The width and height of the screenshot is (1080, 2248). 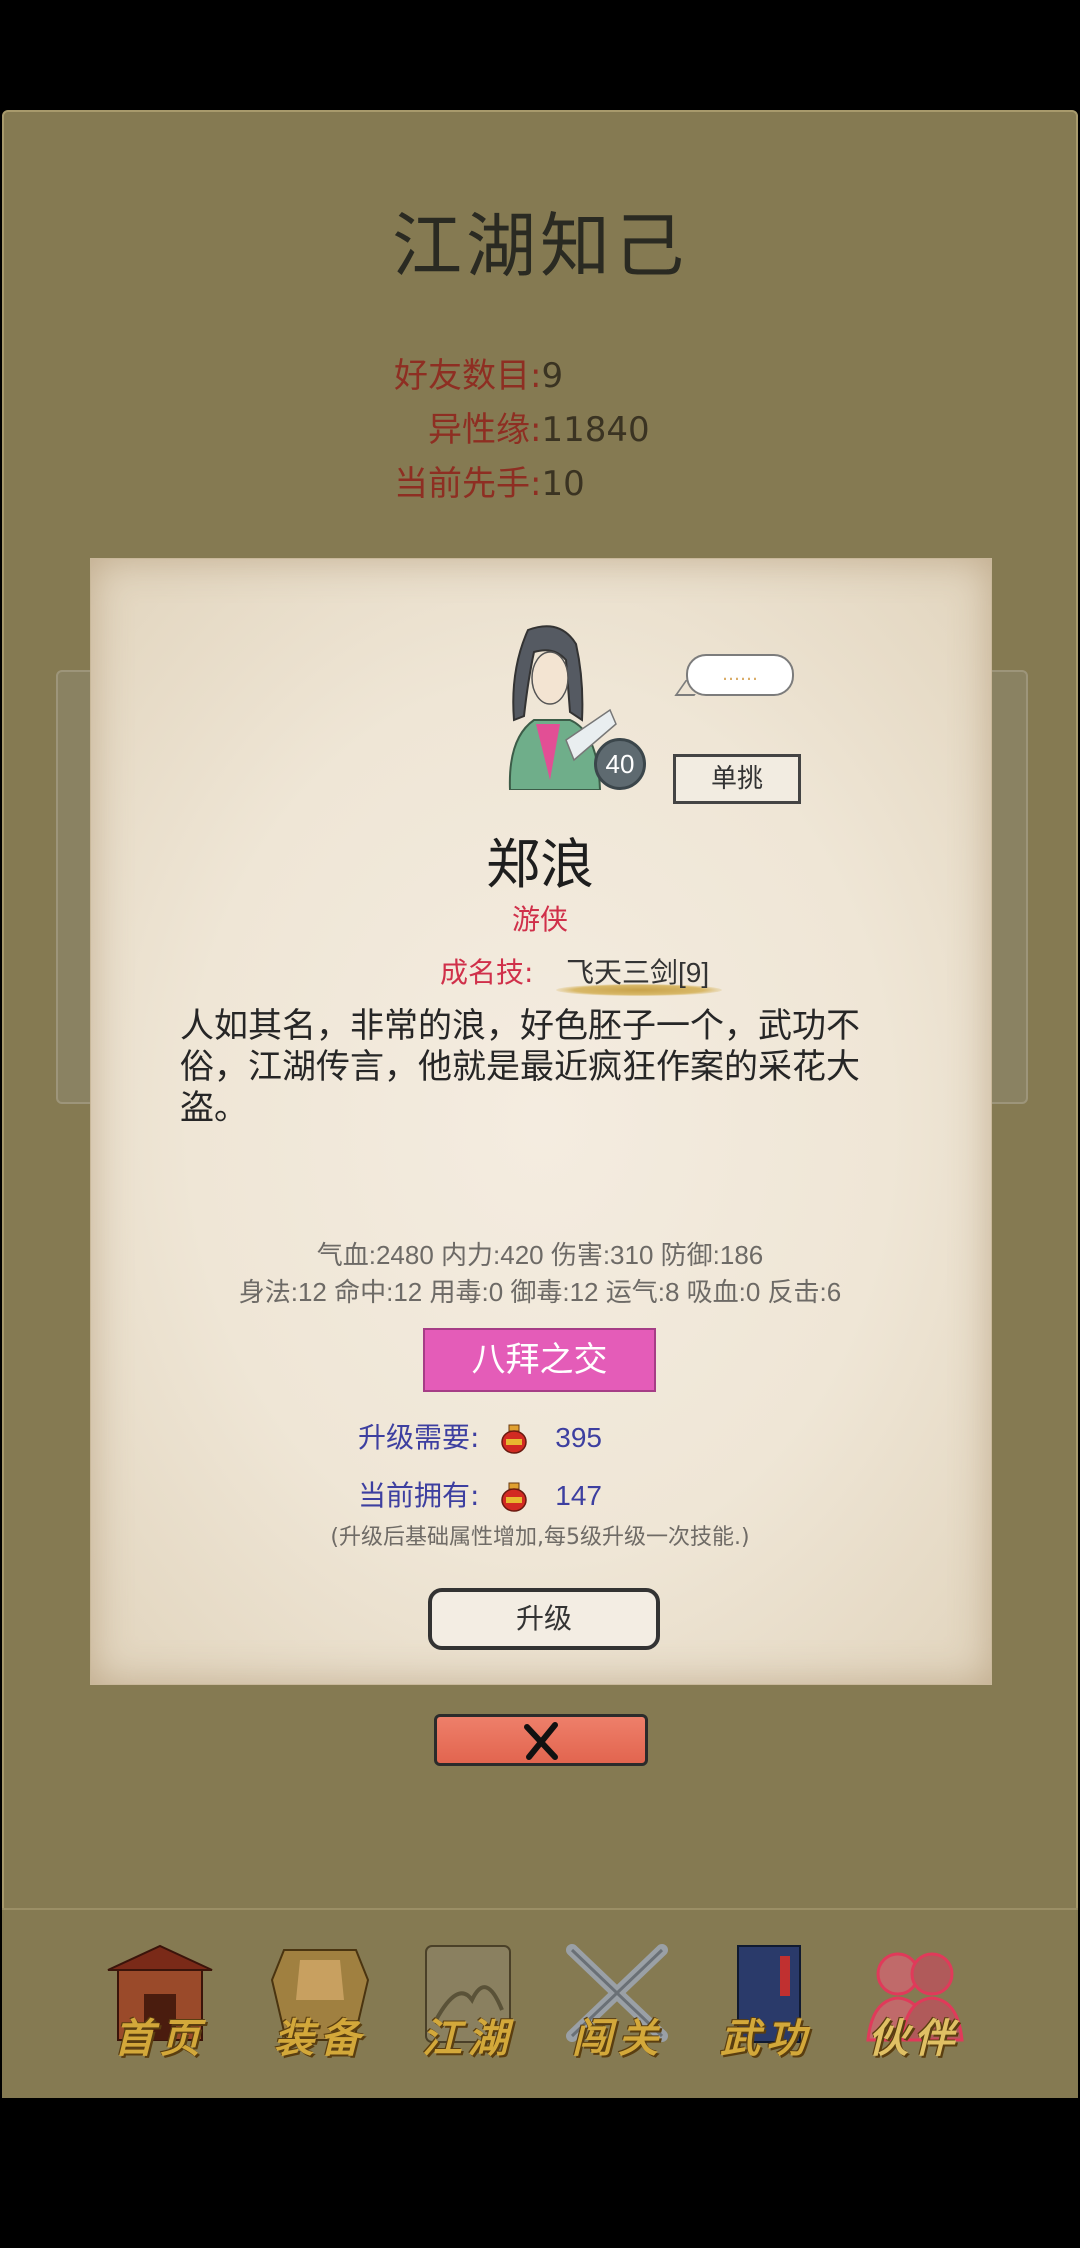 What do you see at coordinates (914, 2005) in the screenshot?
I see `nav-partners: 伙伴` at bounding box center [914, 2005].